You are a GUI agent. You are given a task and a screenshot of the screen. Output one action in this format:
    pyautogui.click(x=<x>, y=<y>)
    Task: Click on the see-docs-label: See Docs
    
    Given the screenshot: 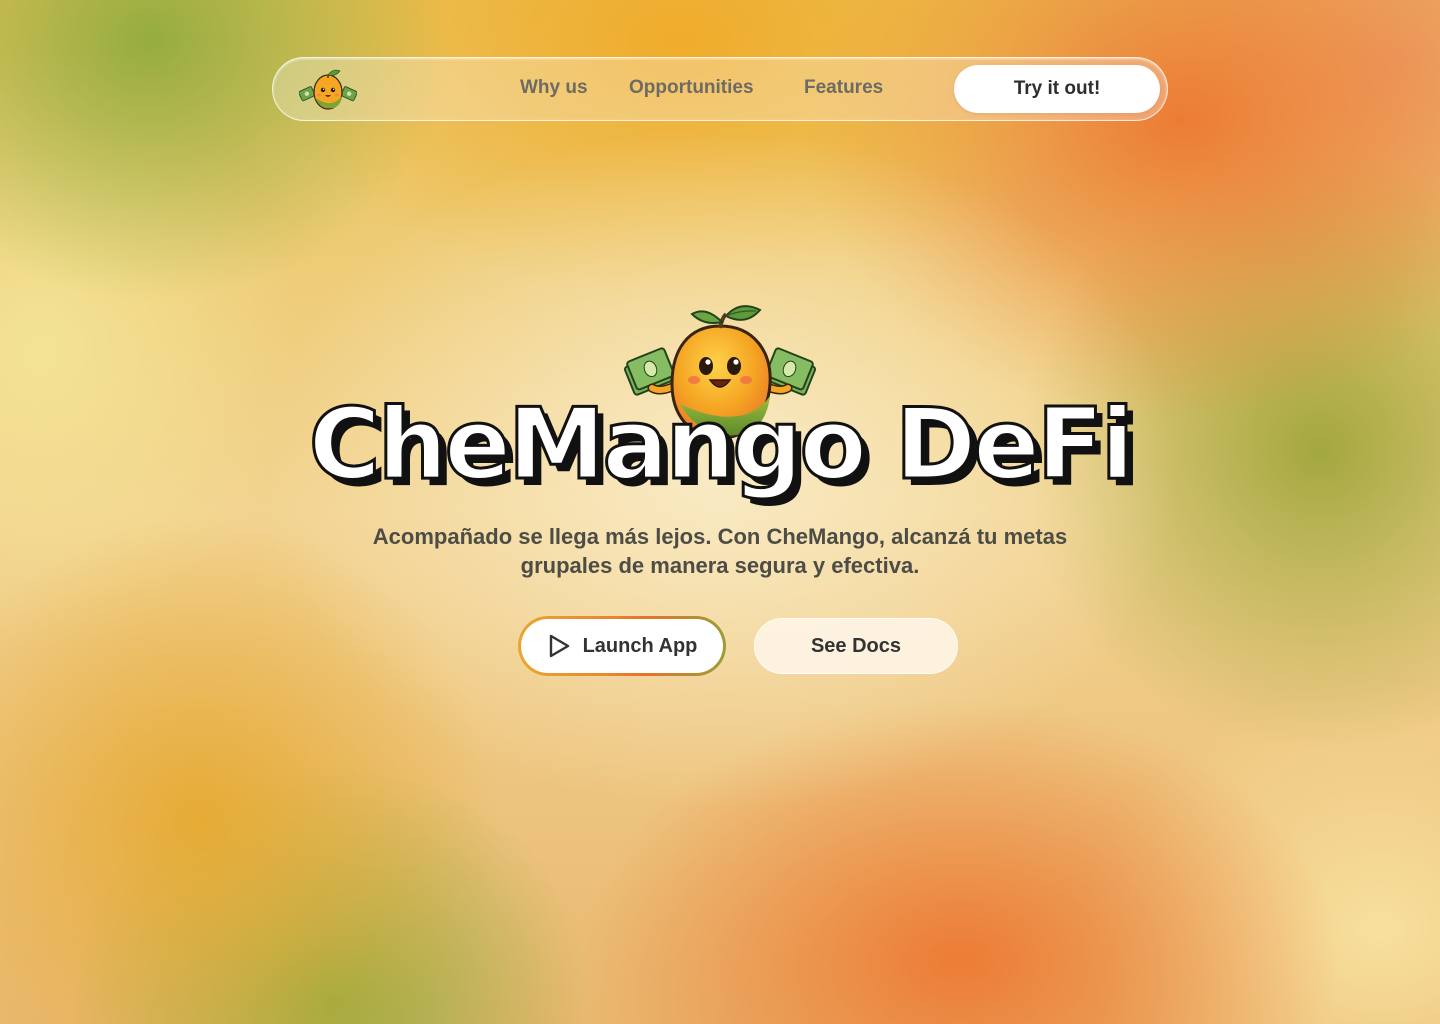 What is the action you would take?
    pyautogui.click(x=856, y=645)
    